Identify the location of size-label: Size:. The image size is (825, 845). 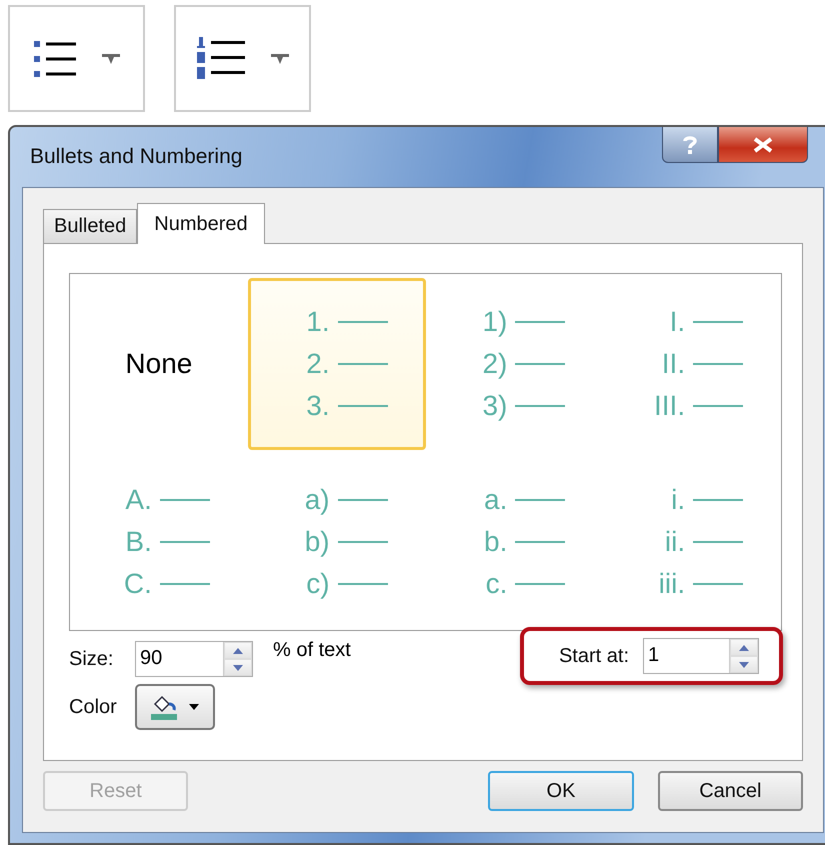
(91, 659).